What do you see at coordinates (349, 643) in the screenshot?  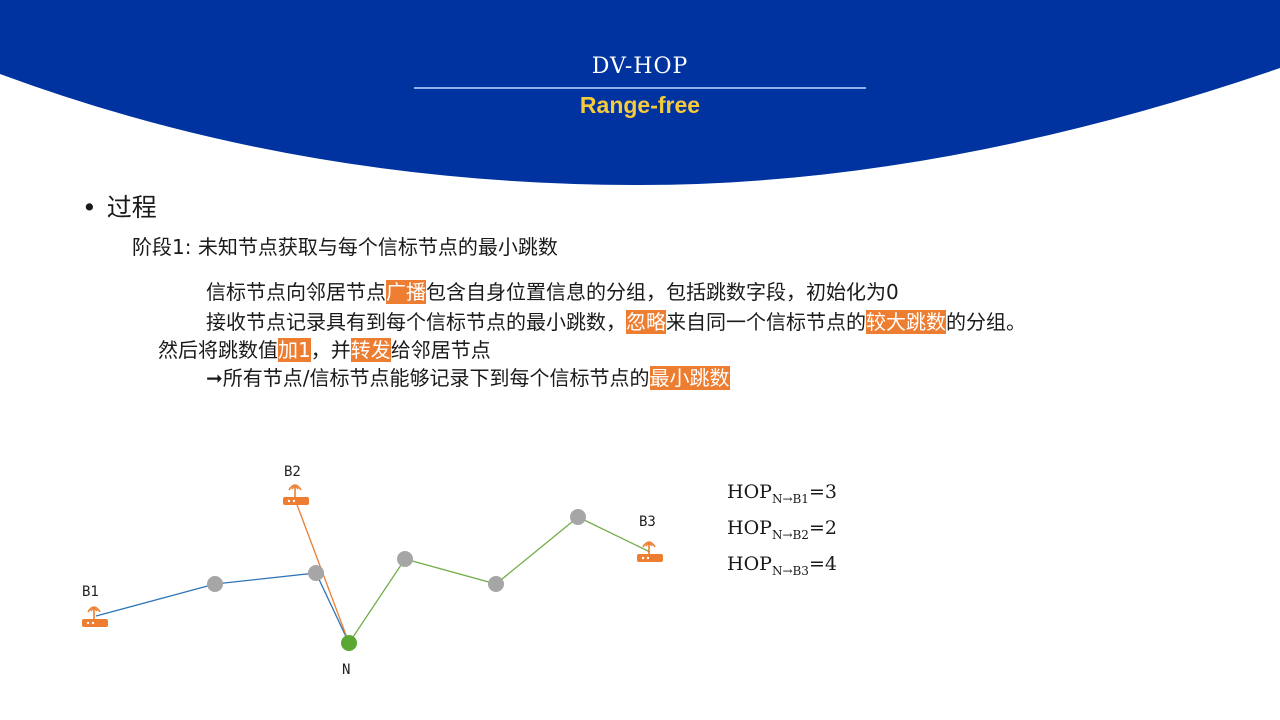 I see `unknown-node` at bounding box center [349, 643].